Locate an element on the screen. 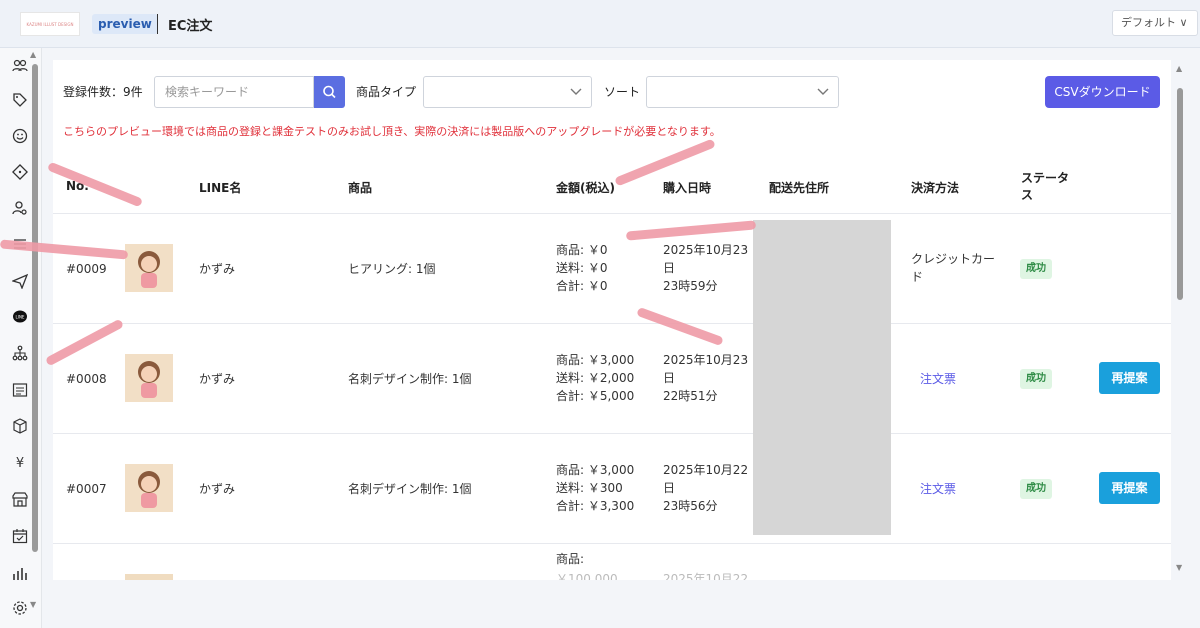 The height and width of the screenshot is (628, 1200). col-status-line1: ステータ is located at coordinates (1045, 178).